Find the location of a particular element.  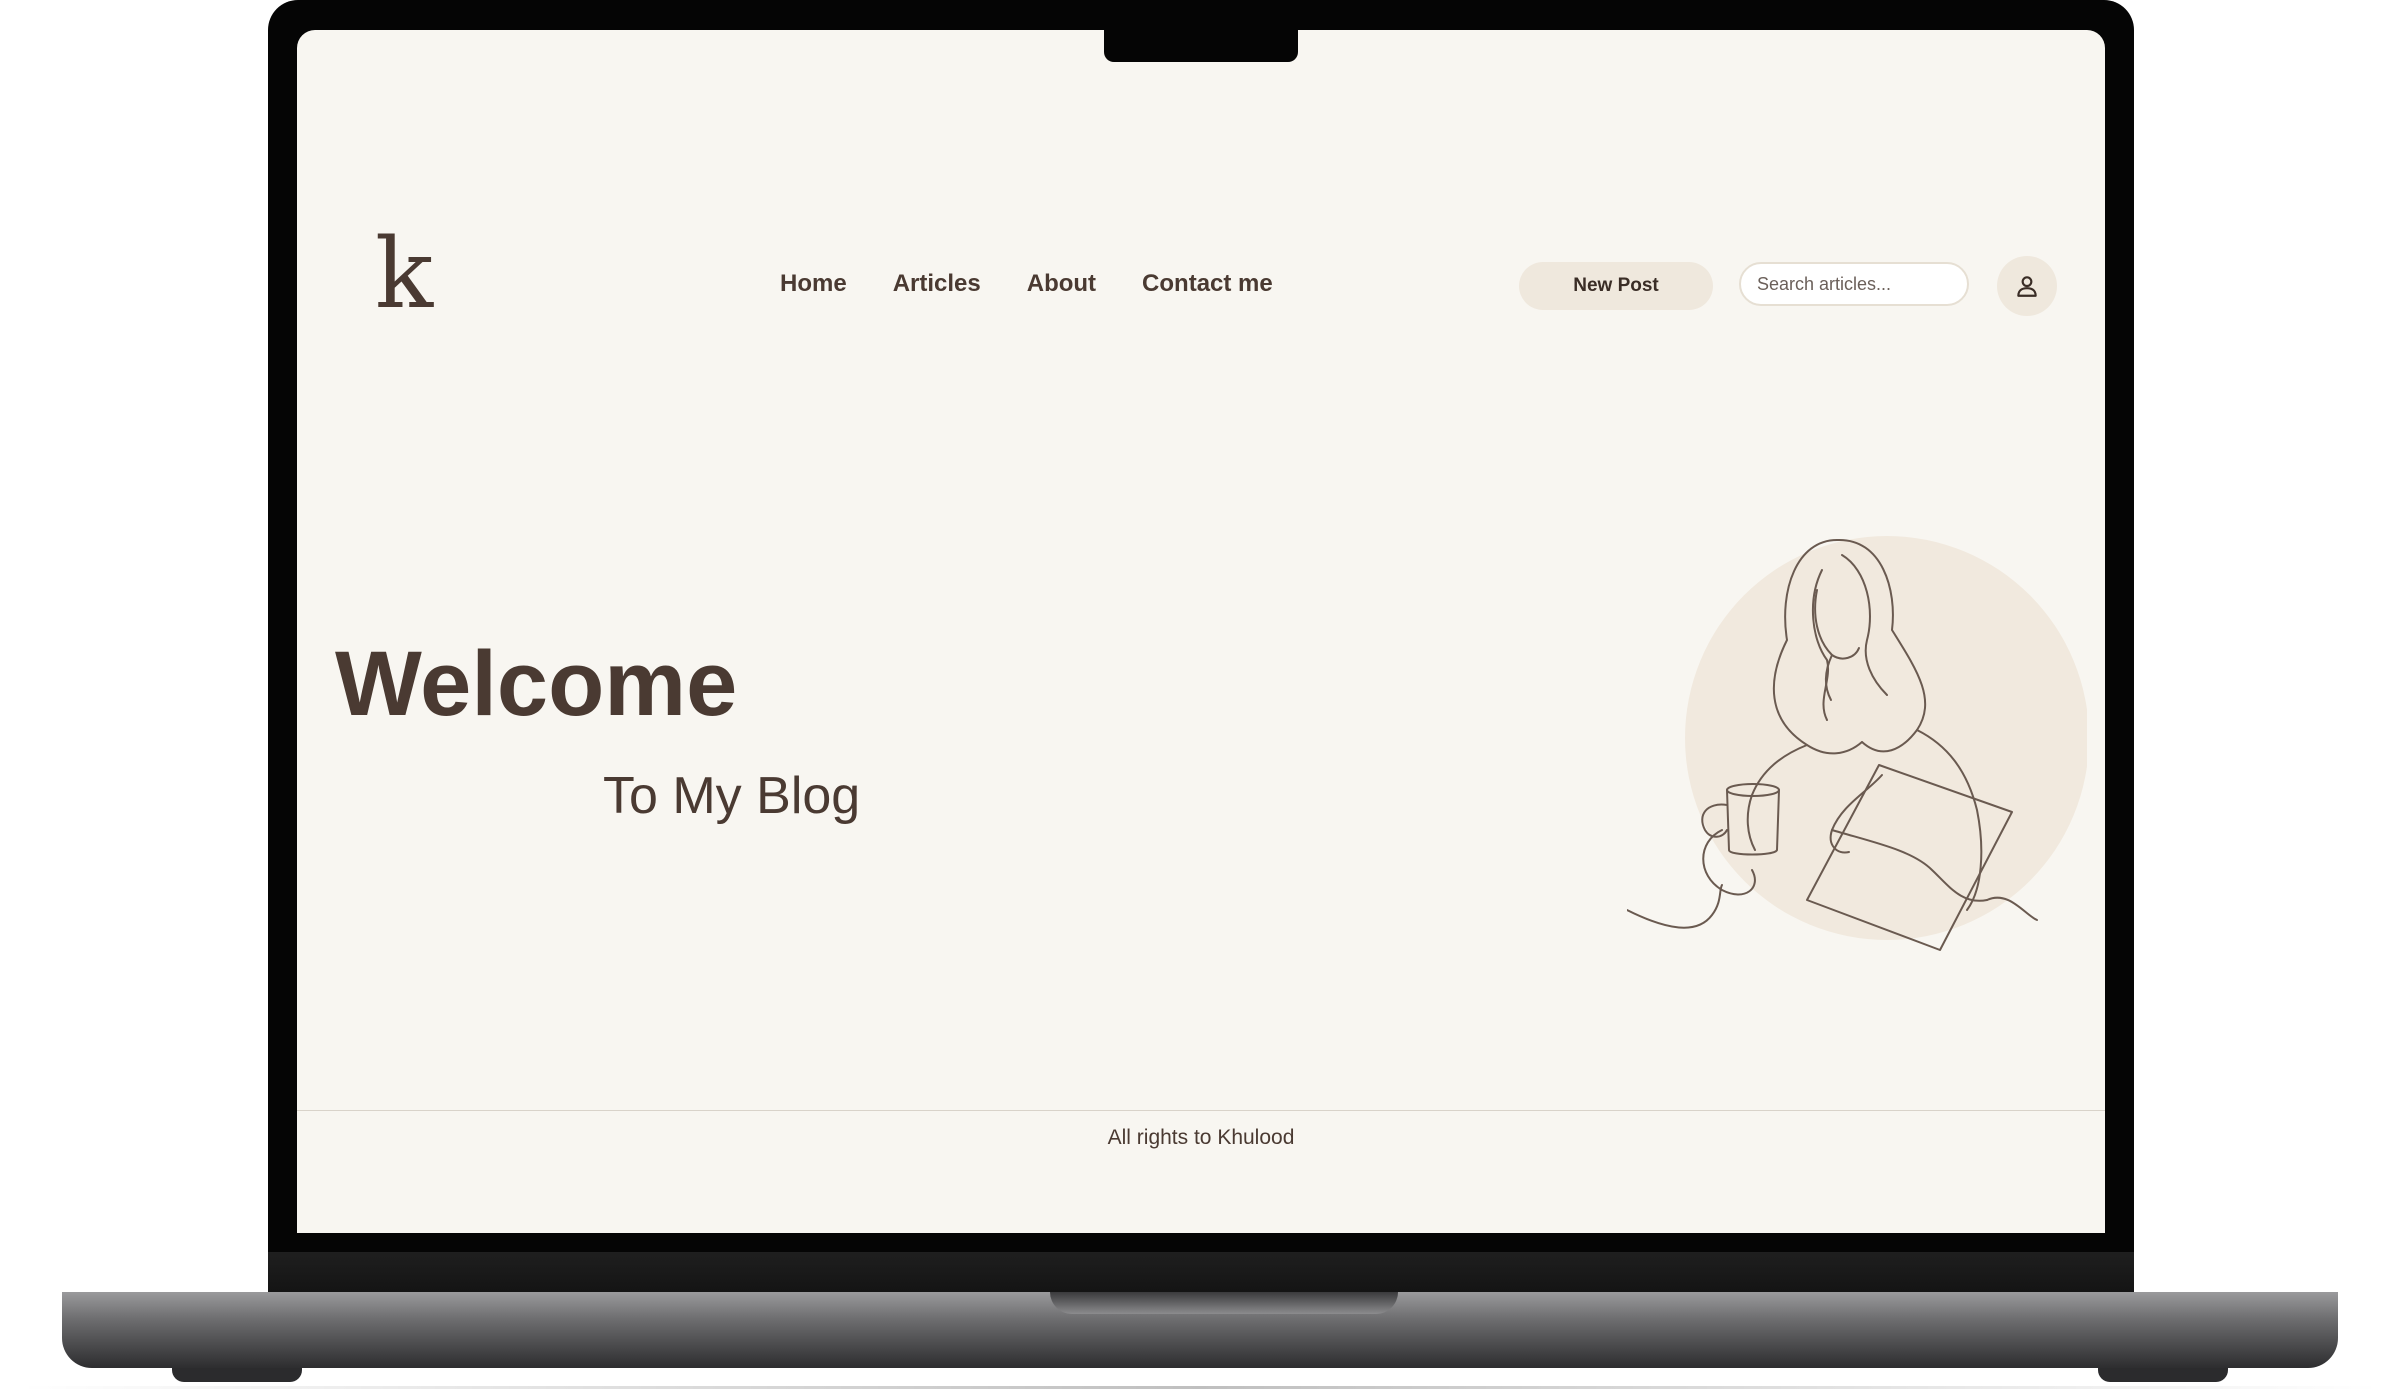

user-icon is located at coordinates (2027, 286).